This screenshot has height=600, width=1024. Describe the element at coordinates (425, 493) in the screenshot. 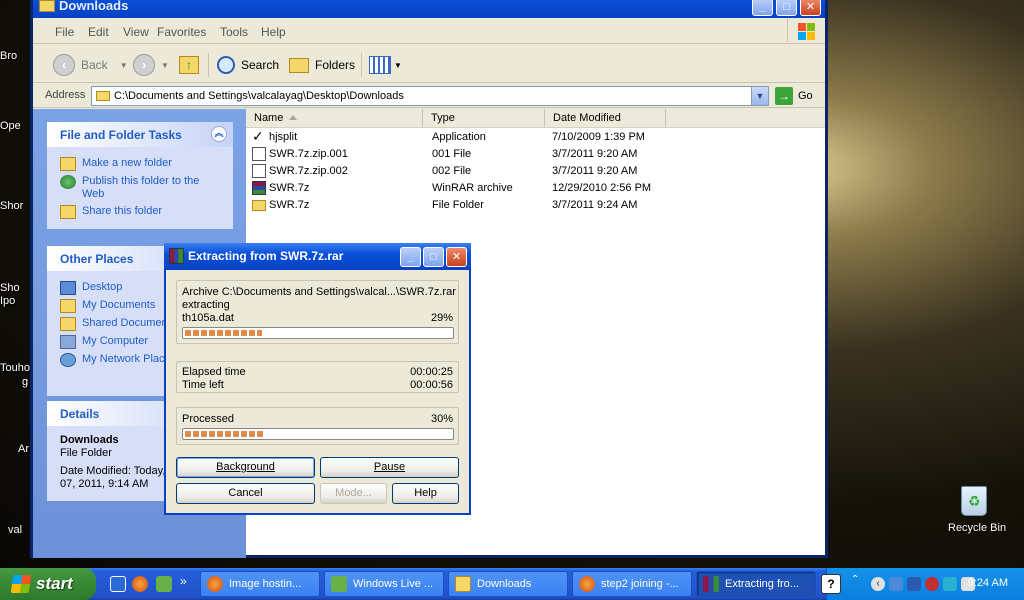

I see `help-button: Help` at that location.